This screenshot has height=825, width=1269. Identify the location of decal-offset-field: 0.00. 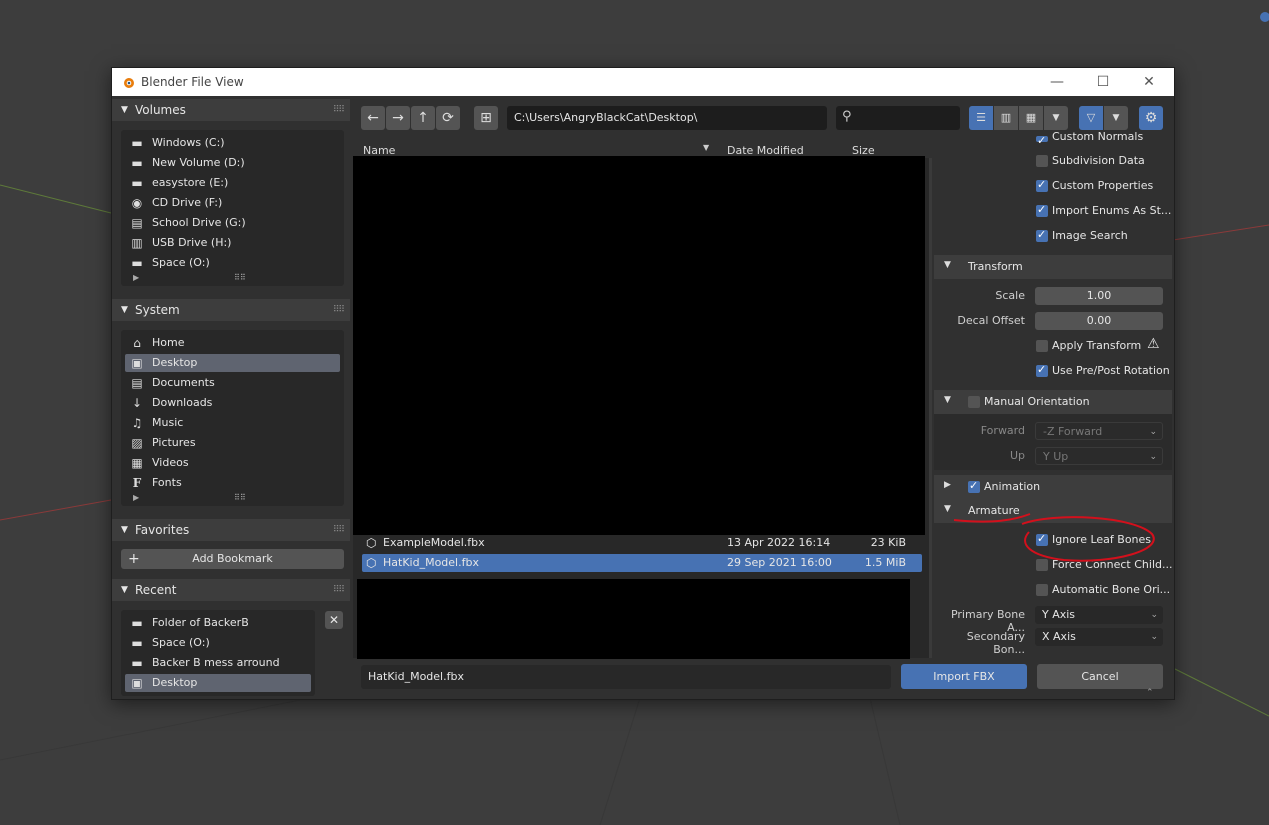
(1099, 321).